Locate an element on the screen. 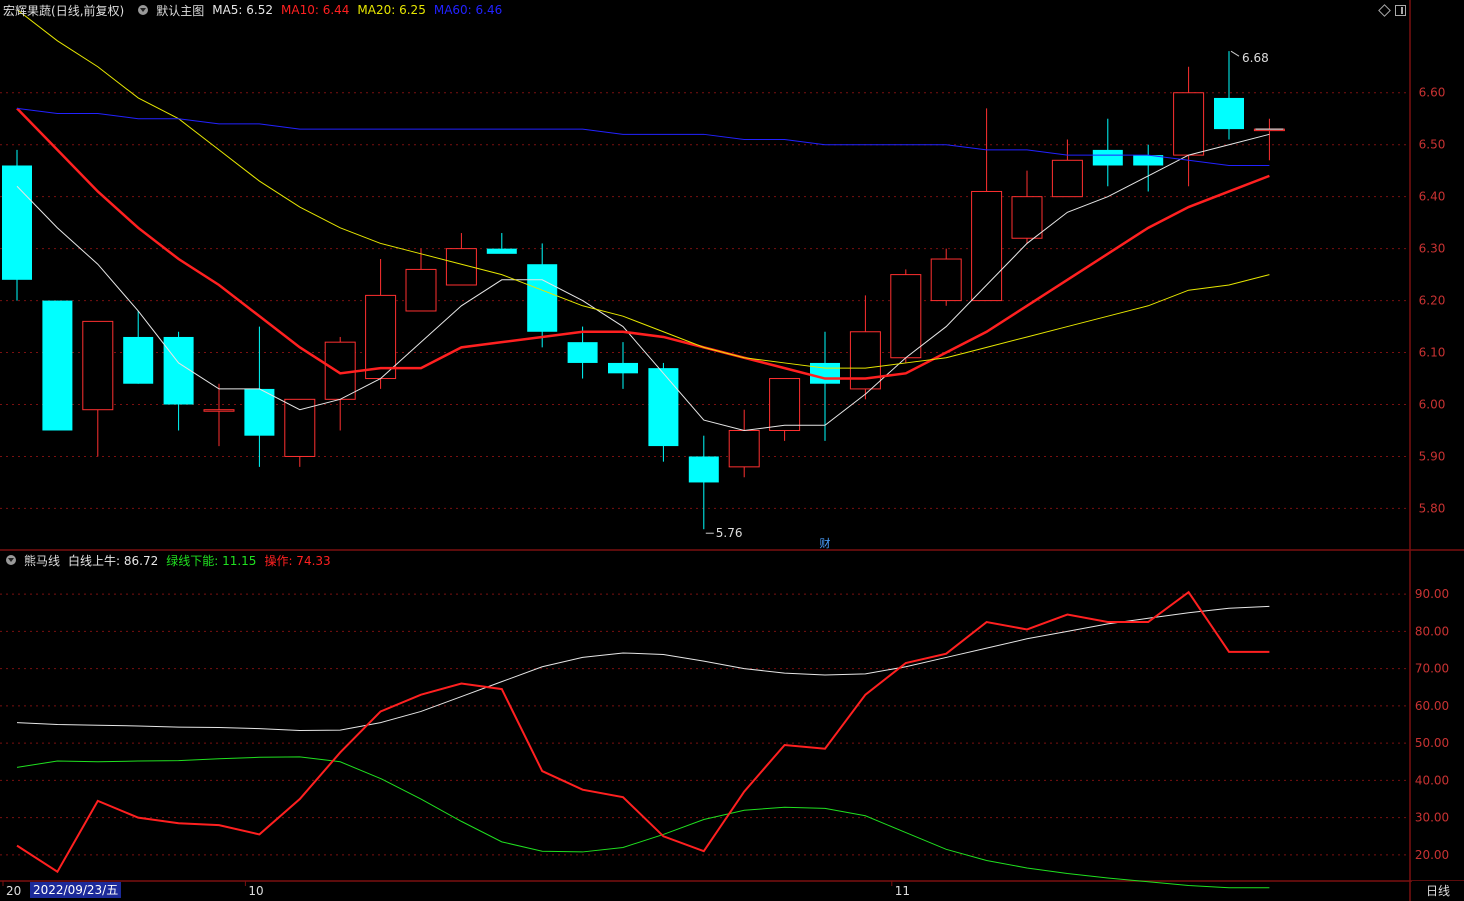  indicator-name: 熊马线 is located at coordinates (42, 560).